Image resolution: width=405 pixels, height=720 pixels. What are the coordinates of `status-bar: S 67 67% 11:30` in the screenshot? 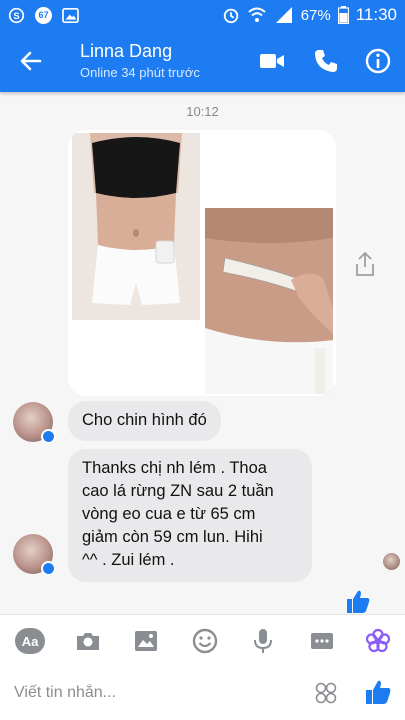 It's located at (202, 15).